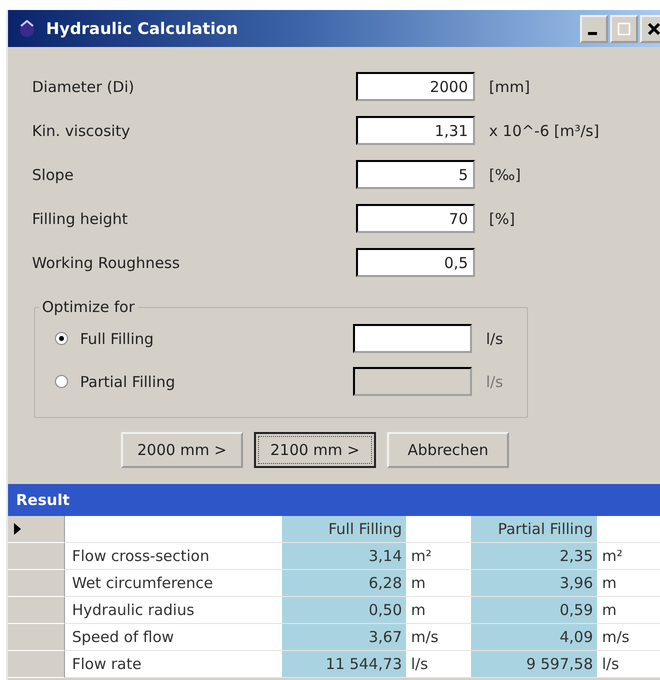  I want to click on current-row-icon, so click(17, 529).